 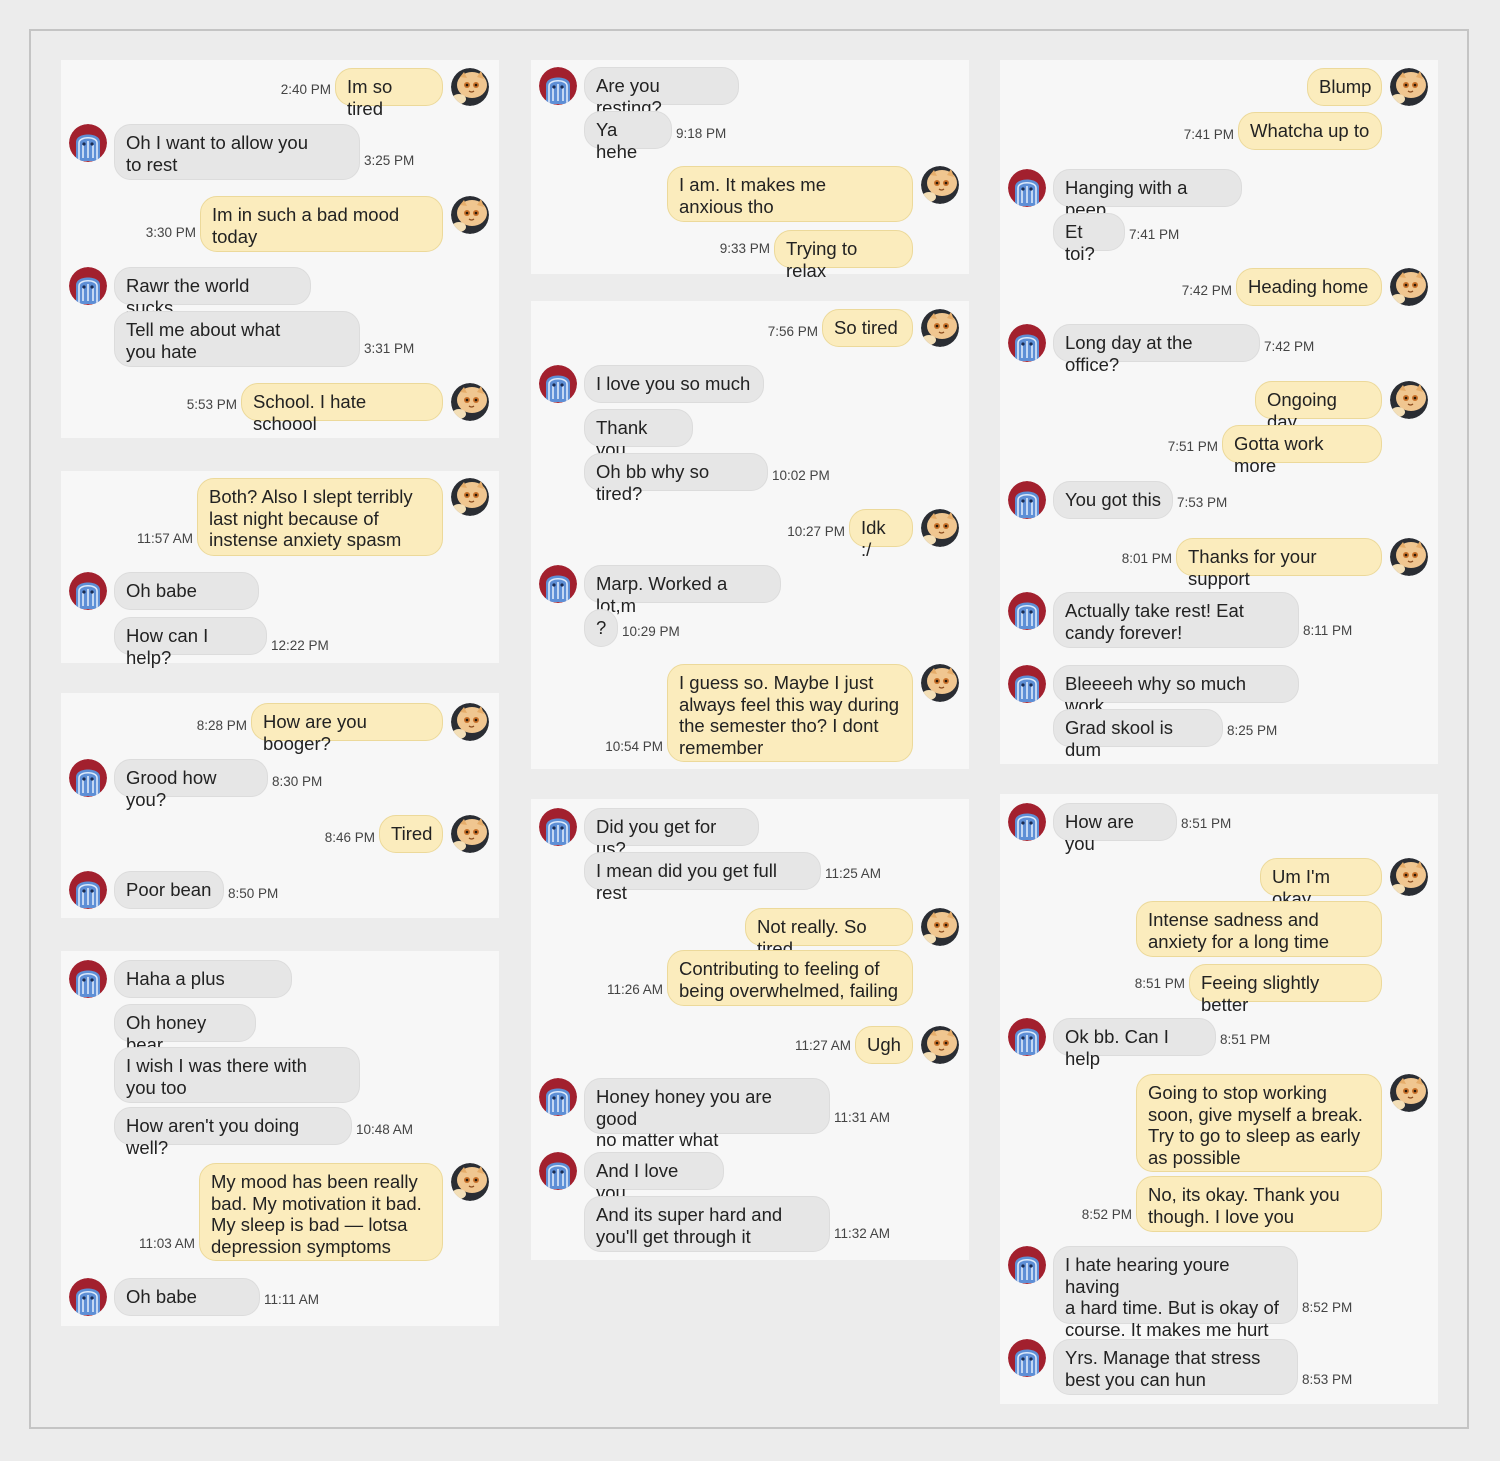 I want to click on incoming-message-bubble: Rawr the world sucks, so click(x=212, y=292).